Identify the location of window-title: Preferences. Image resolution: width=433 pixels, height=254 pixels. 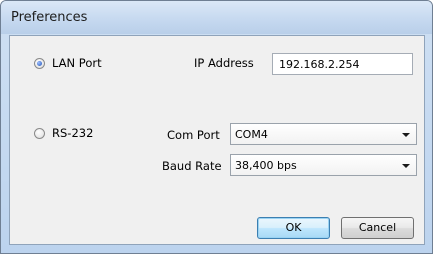
(49, 17).